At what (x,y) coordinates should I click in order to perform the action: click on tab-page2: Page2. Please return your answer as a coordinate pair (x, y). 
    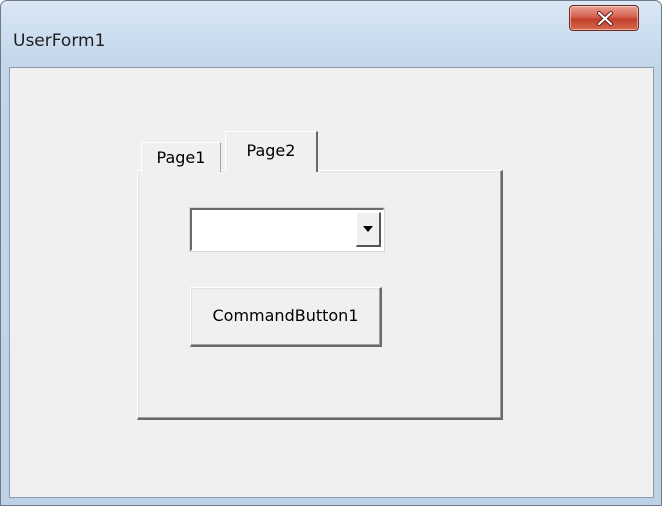
    Looking at the image, I should click on (271, 151).